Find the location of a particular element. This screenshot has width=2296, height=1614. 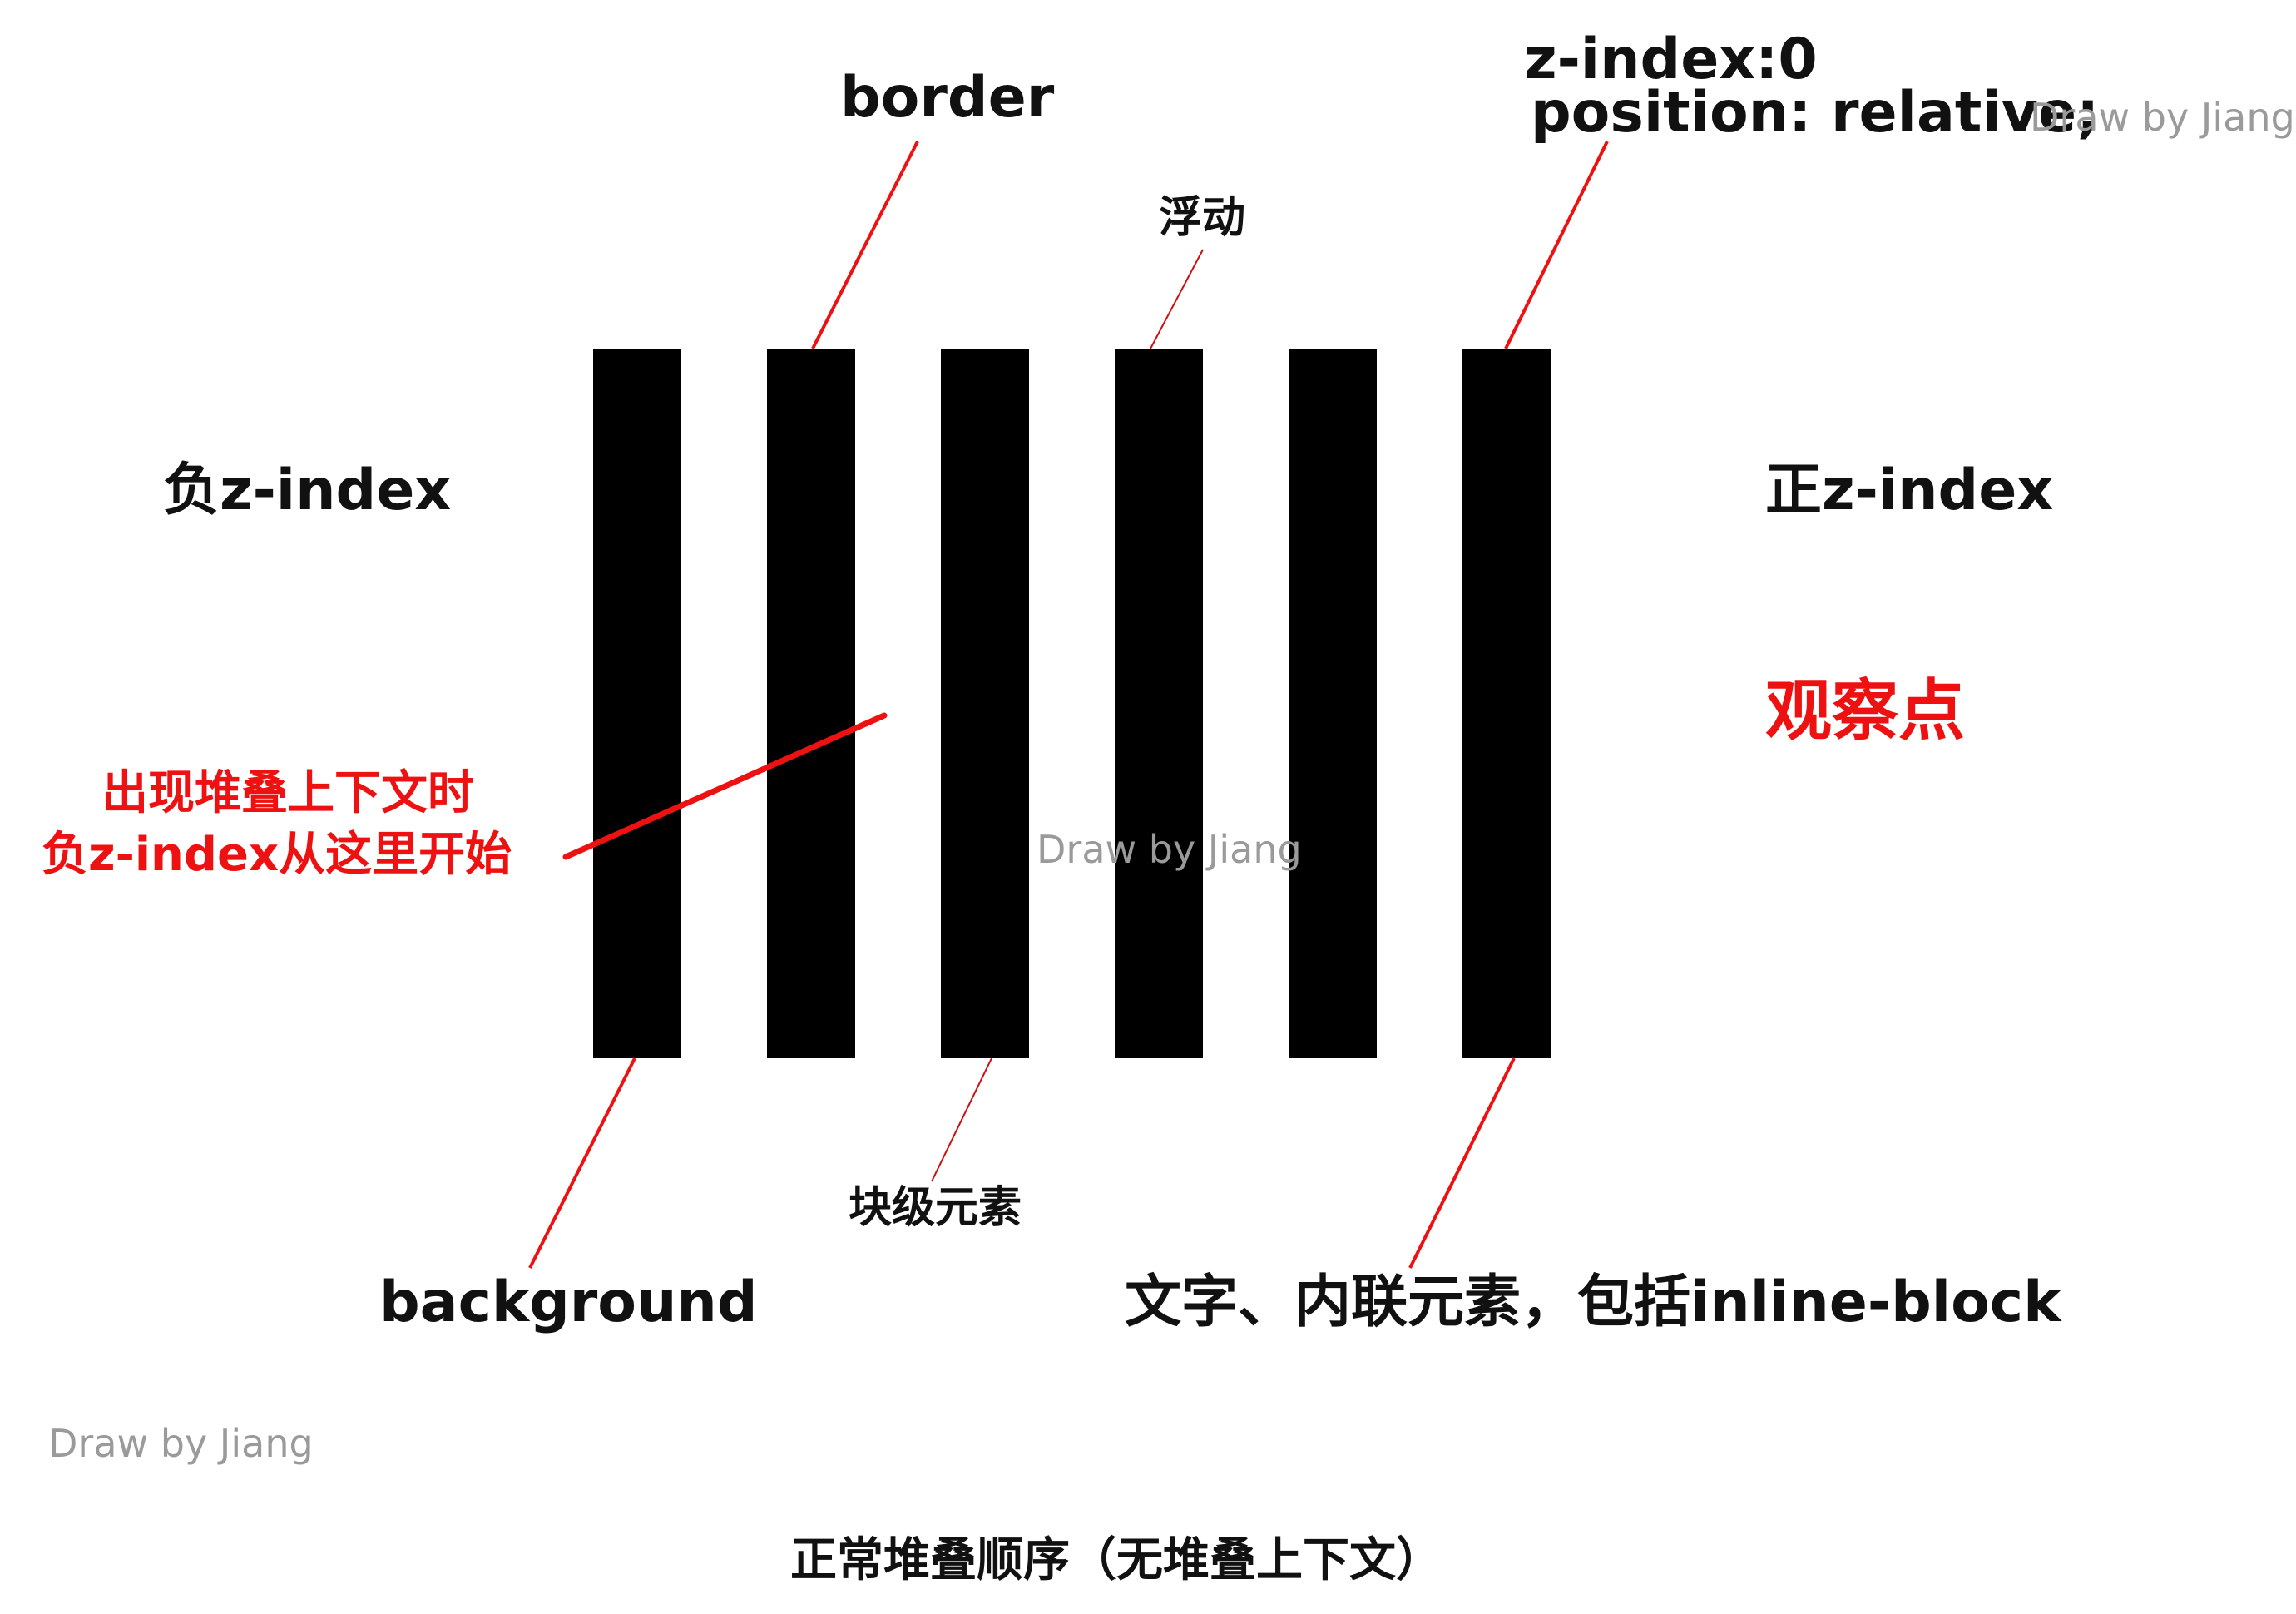

label-float: 浮动 is located at coordinates (1202, 218).